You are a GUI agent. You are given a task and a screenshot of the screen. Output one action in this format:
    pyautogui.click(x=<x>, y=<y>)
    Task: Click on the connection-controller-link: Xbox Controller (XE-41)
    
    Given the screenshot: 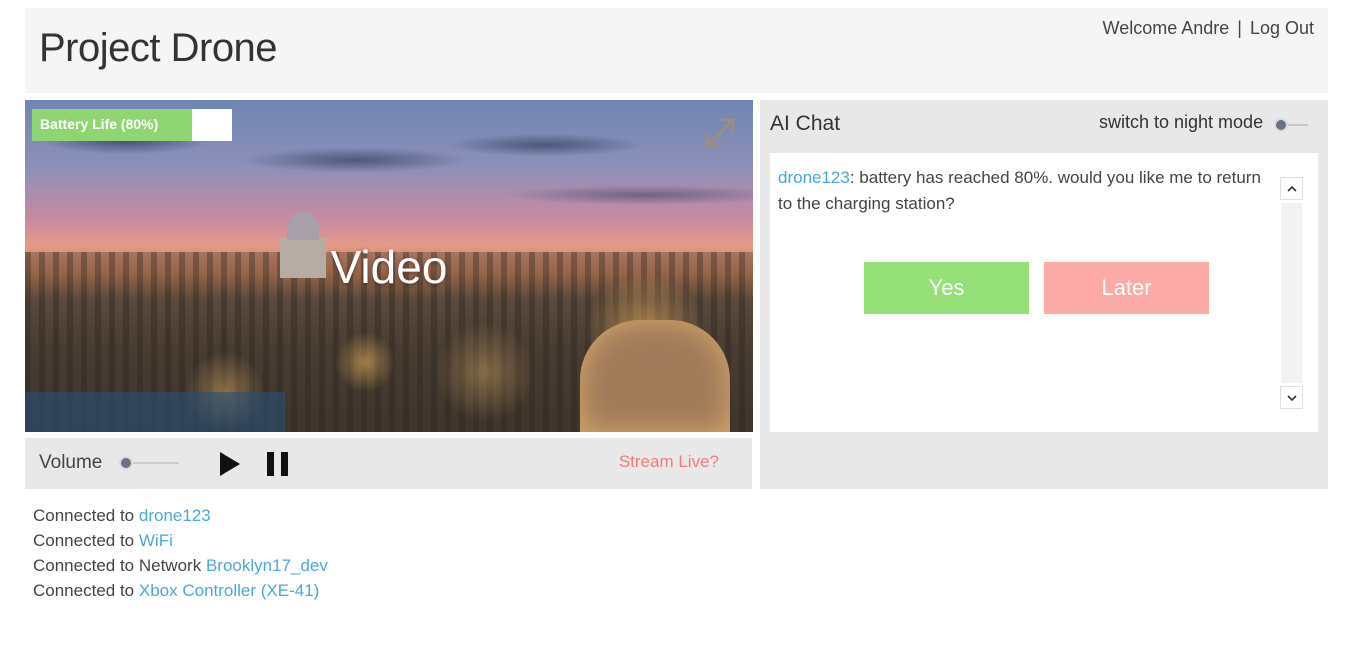 What is the action you would take?
    pyautogui.click(x=229, y=590)
    